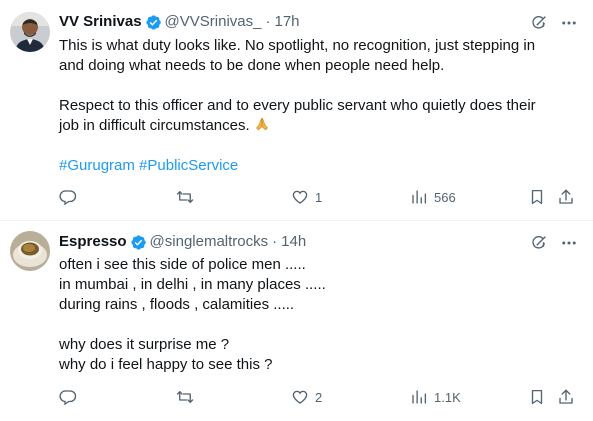 The height and width of the screenshot is (421, 593). I want to click on views-count: 1.1K, so click(447, 397).